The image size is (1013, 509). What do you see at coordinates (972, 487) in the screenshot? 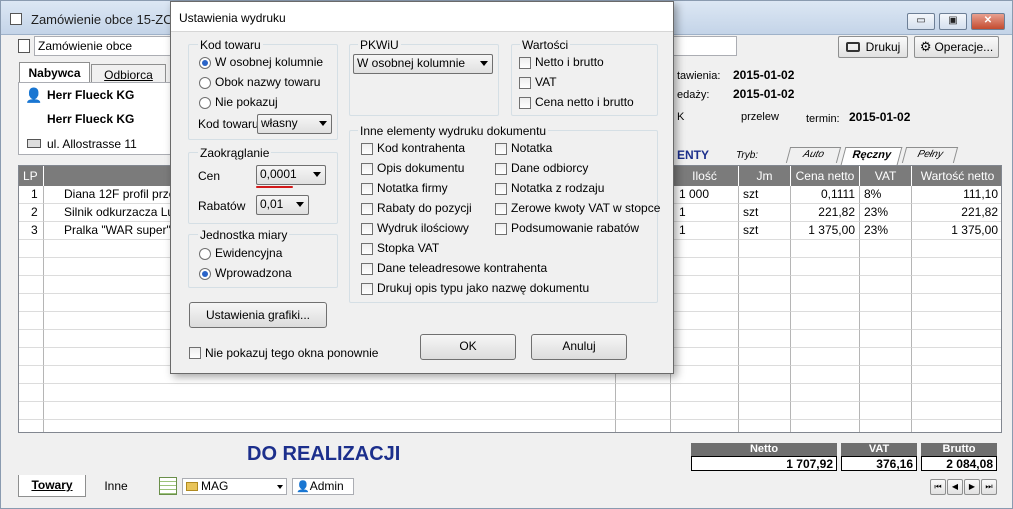
I see `nav-next-button: ▶` at bounding box center [972, 487].